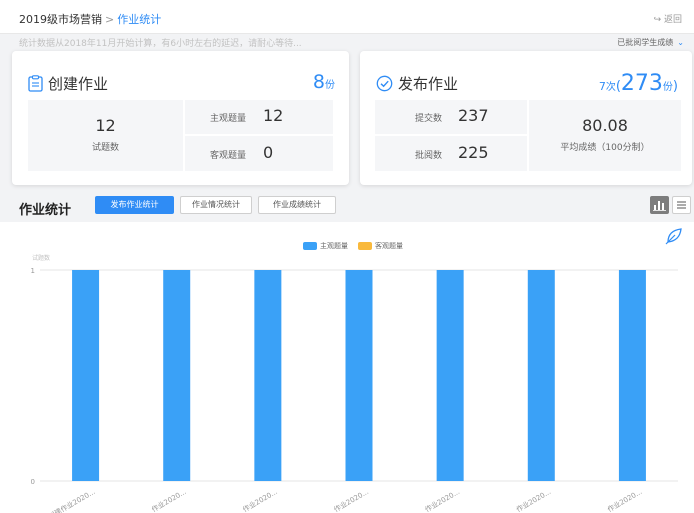 The width and height of the screenshot is (694, 513). I want to click on breadcrumb: 2019级市场营销 > 作业统计, so click(90, 19).